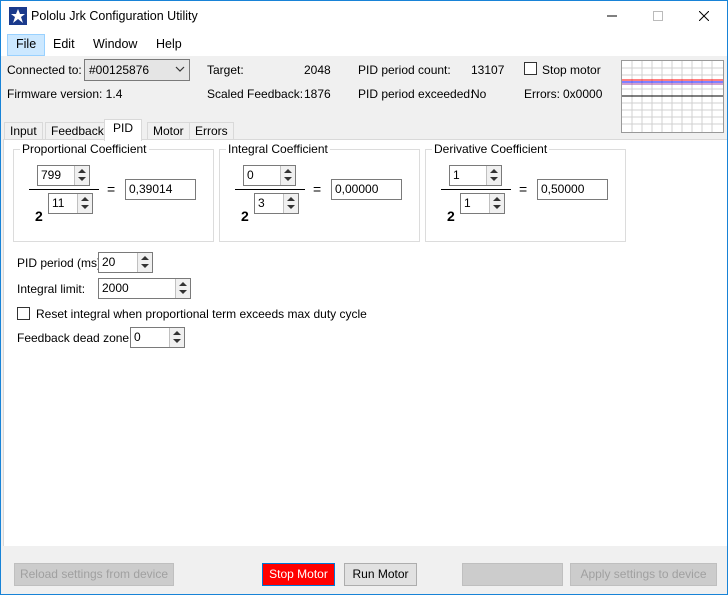 The width and height of the screenshot is (728, 595). I want to click on integral-limit-label: Integral limit:, so click(51, 289).